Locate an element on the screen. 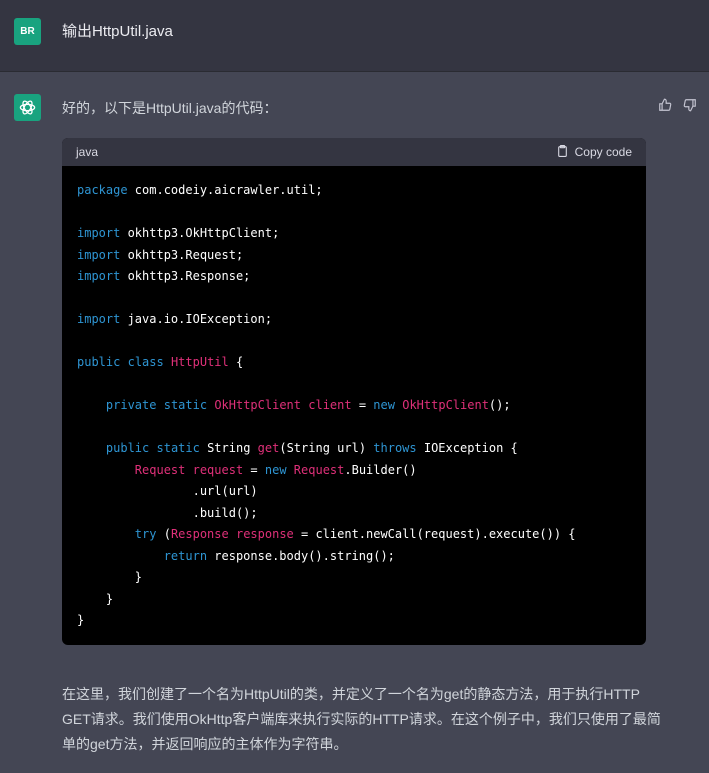 This screenshot has height=773, width=709. code-line: .build(); is located at coordinates (354, 514).